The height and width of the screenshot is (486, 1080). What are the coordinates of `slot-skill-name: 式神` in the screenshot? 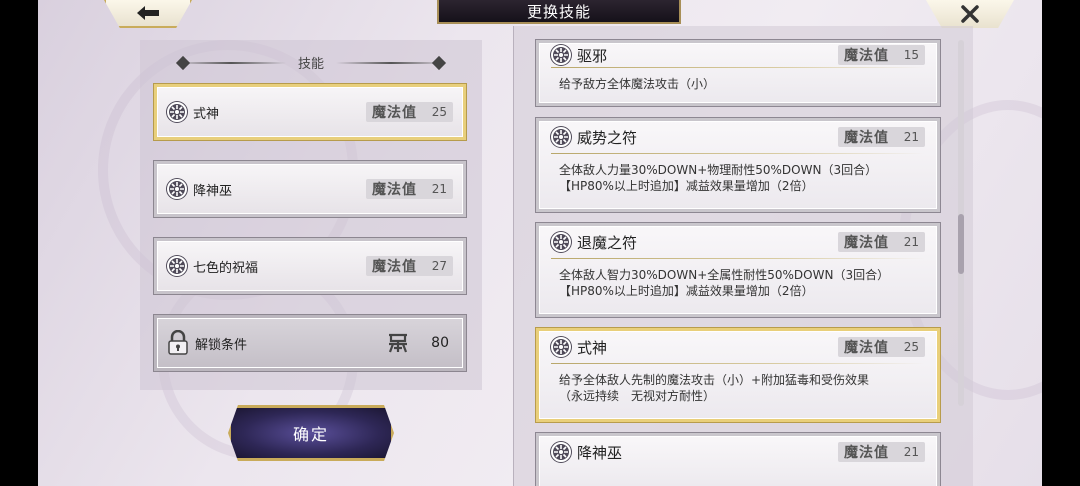 It's located at (206, 114).